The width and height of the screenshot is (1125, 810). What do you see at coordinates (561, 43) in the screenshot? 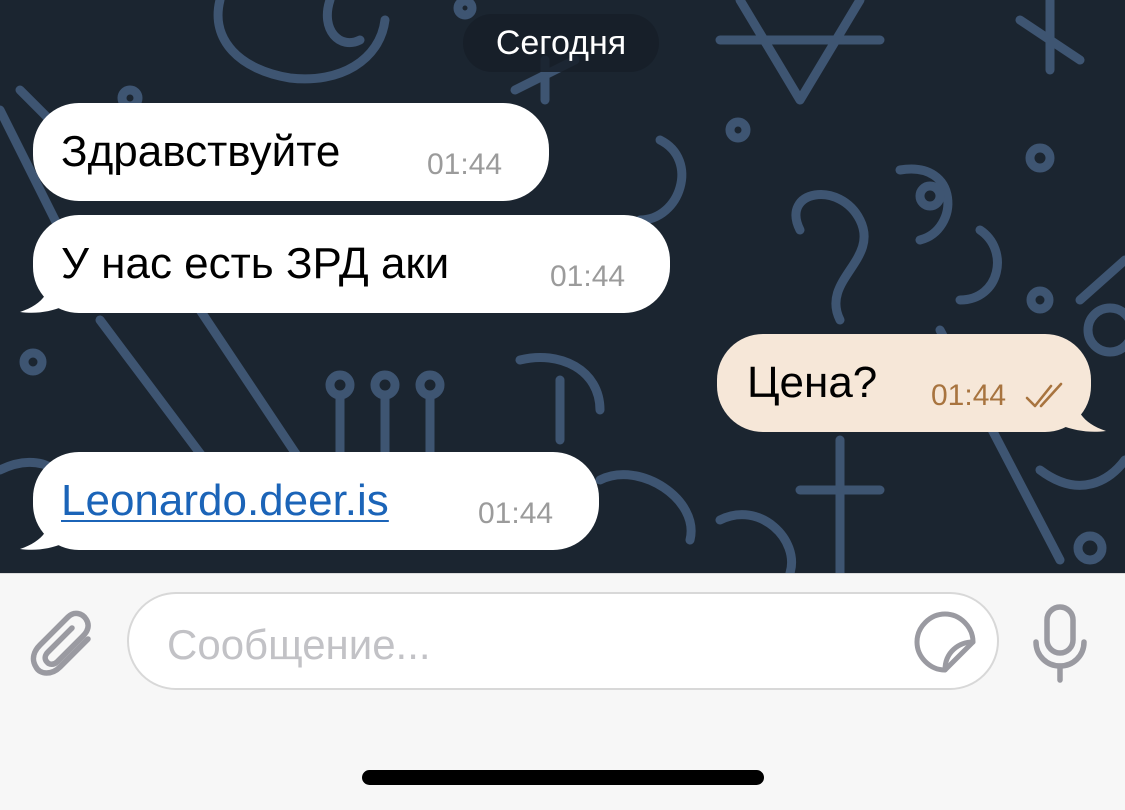
I see `date-separator: Сегодня` at bounding box center [561, 43].